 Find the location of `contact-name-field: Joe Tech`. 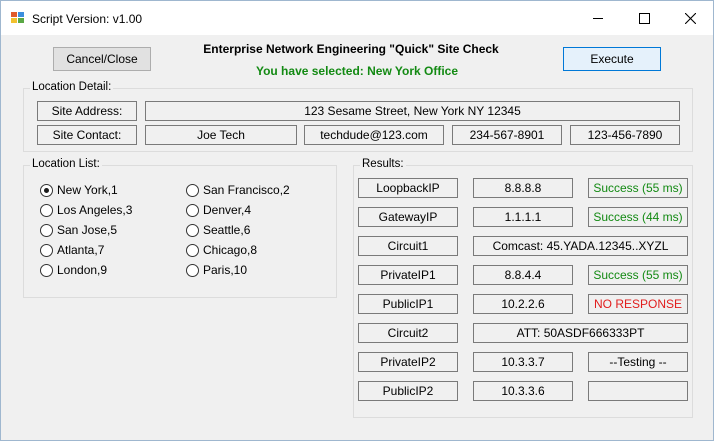

contact-name-field: Joe Tech is located at coordinates (221, 135).